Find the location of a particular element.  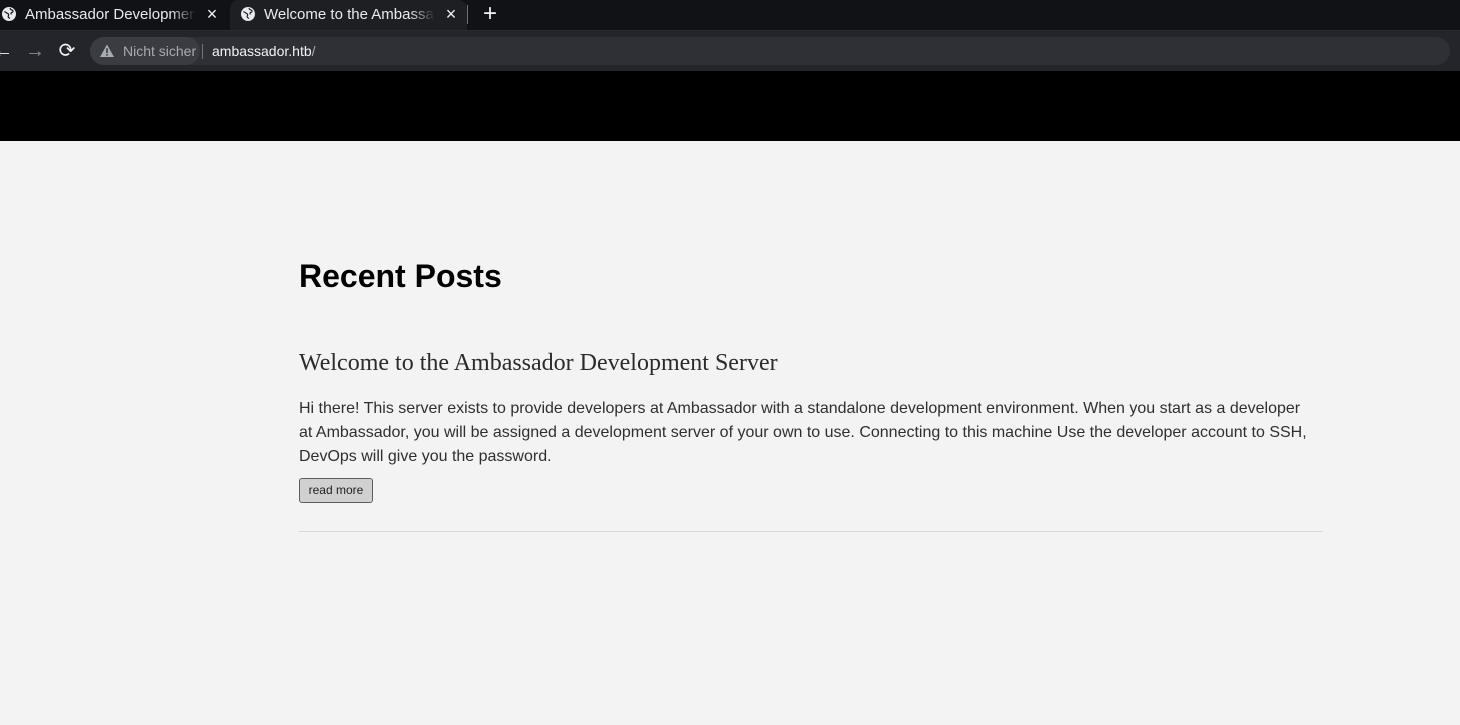

reload-button: ⟳ is located at coordinates (67, 51).